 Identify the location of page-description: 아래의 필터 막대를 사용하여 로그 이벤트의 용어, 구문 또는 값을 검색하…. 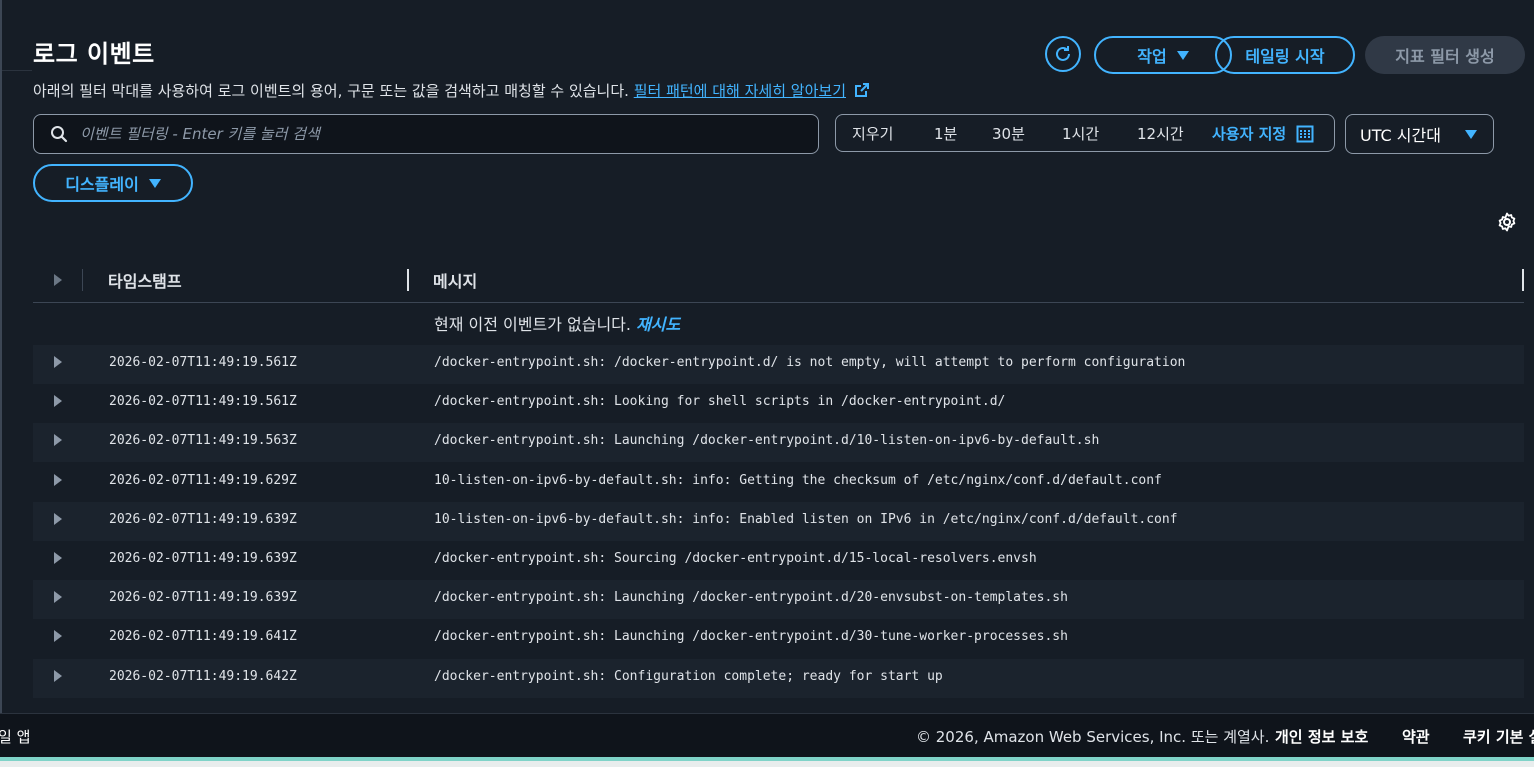
(451, 91).